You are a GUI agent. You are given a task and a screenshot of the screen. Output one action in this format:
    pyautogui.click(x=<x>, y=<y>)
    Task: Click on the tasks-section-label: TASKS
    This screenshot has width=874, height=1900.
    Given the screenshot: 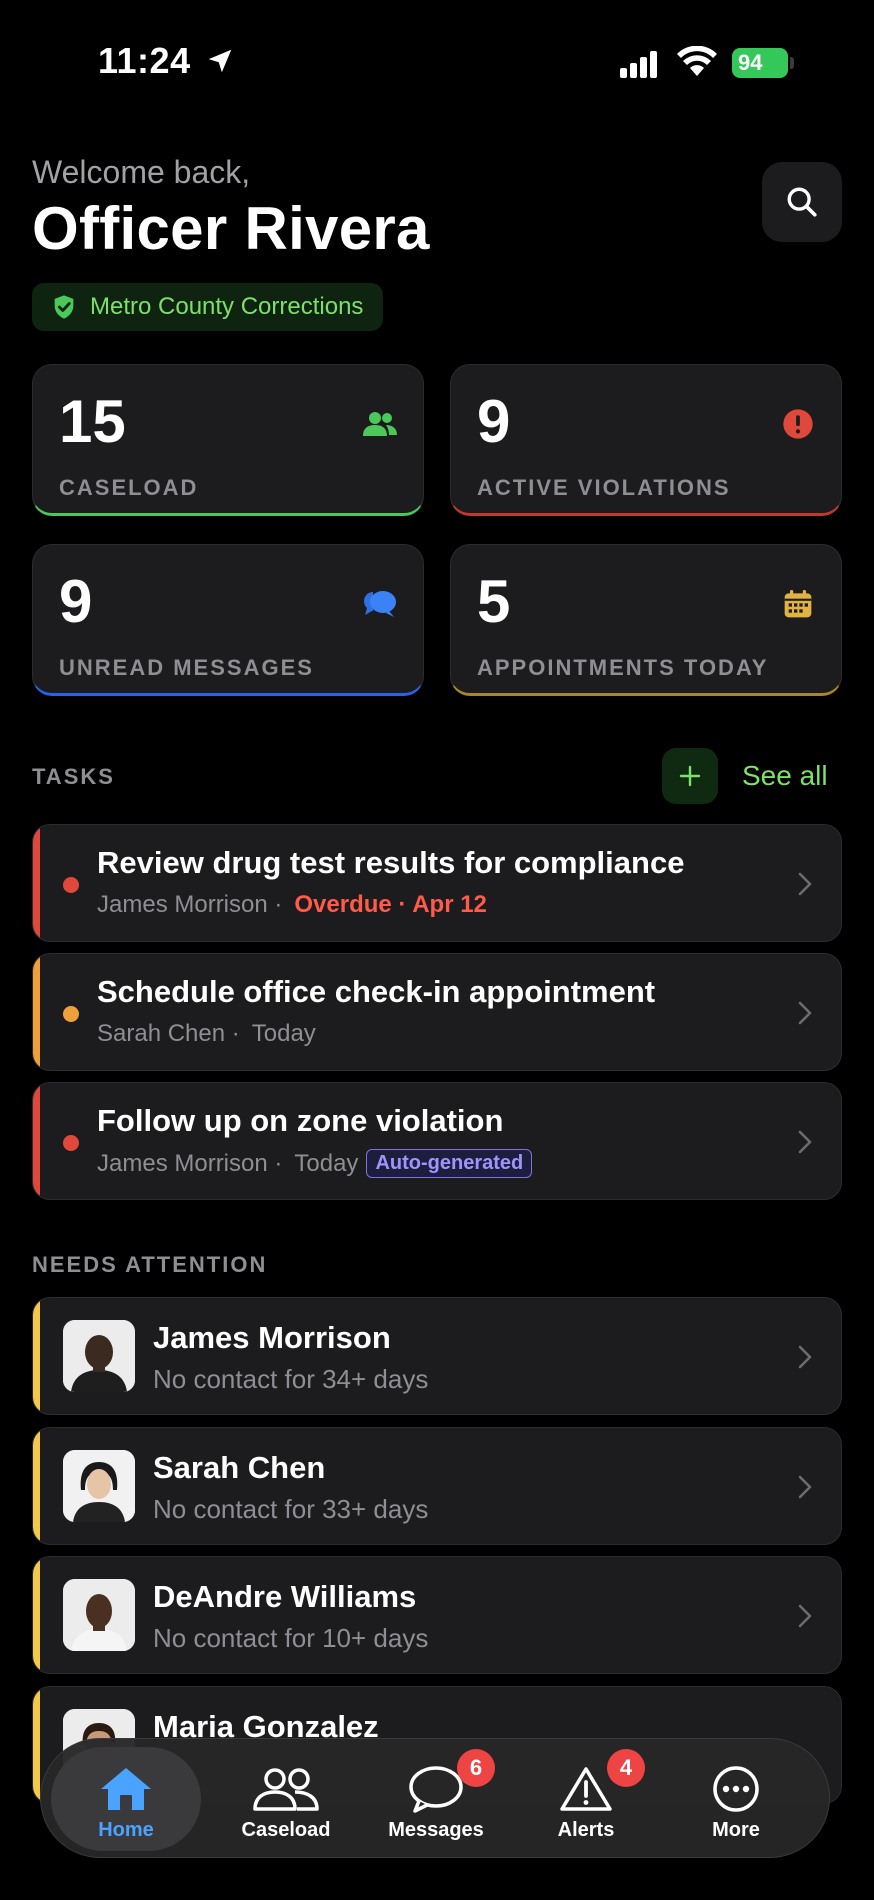 What is the action you would take?
    pyautogui.click(x=73, y=776)
    